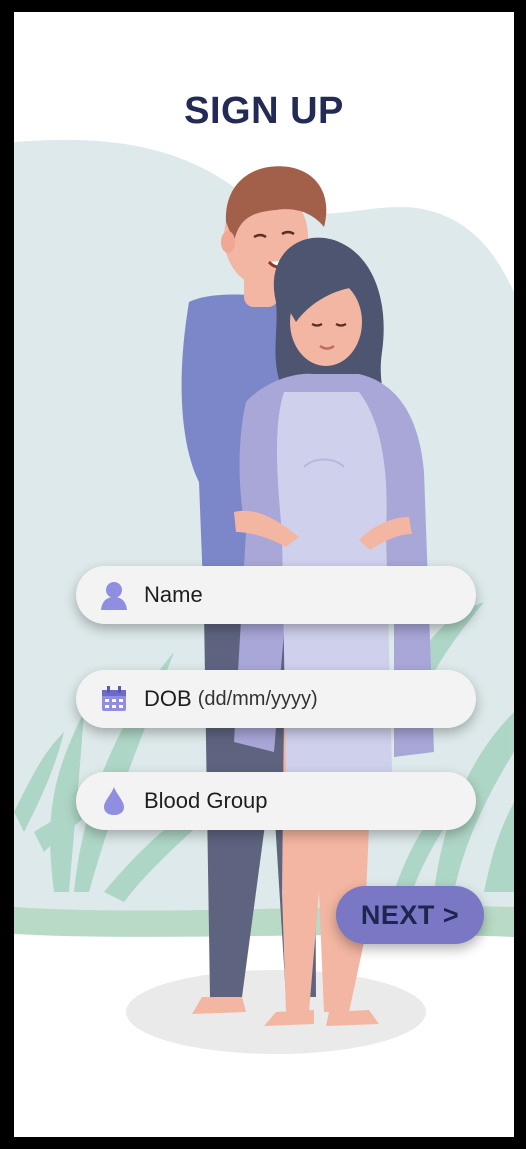 Image resolution: width=526 pixels, height=1149 pixels. Describe the element at coordinates (410, 915) in the screenshot. I see `next-button: NEXT >` at that location.